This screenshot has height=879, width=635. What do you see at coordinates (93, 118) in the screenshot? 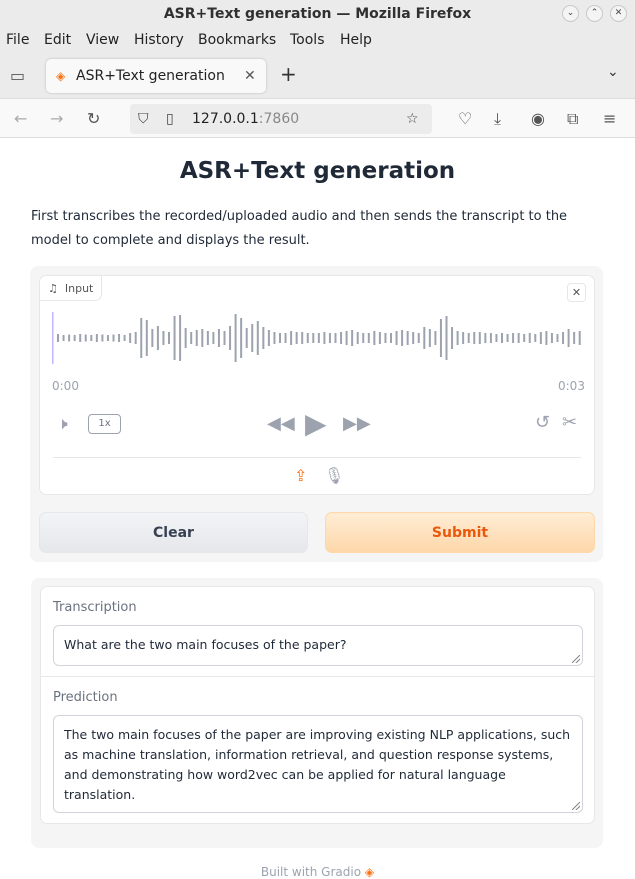
I see `reload-icon: ↻` at bounding box center [93, 118].